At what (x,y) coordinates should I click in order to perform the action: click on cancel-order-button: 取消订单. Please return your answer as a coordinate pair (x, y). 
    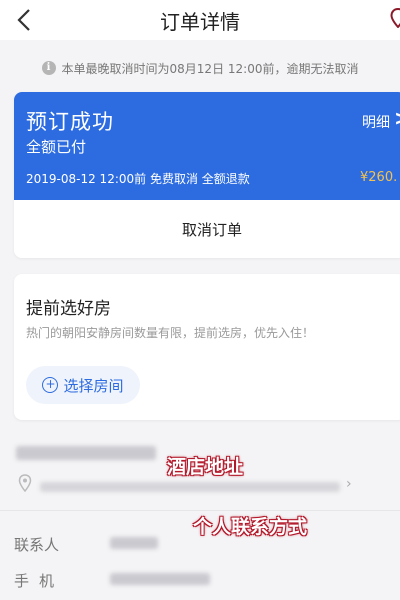
    Looking at the image, I should click on (207, 229).